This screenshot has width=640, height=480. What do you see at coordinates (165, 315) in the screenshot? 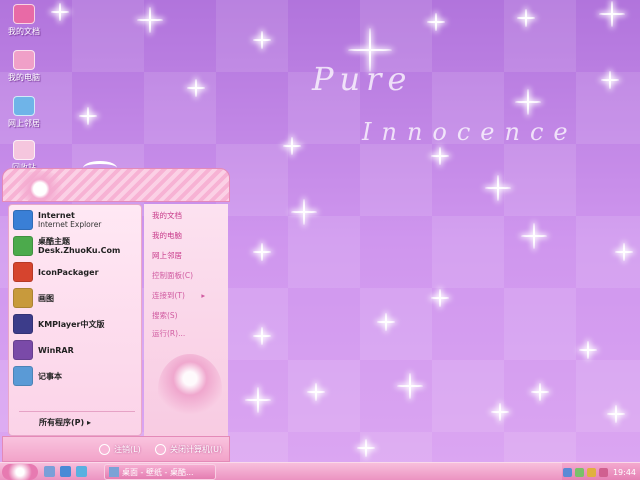
I see `place-search: 搜索(S)` at bounding box center [165, 315].